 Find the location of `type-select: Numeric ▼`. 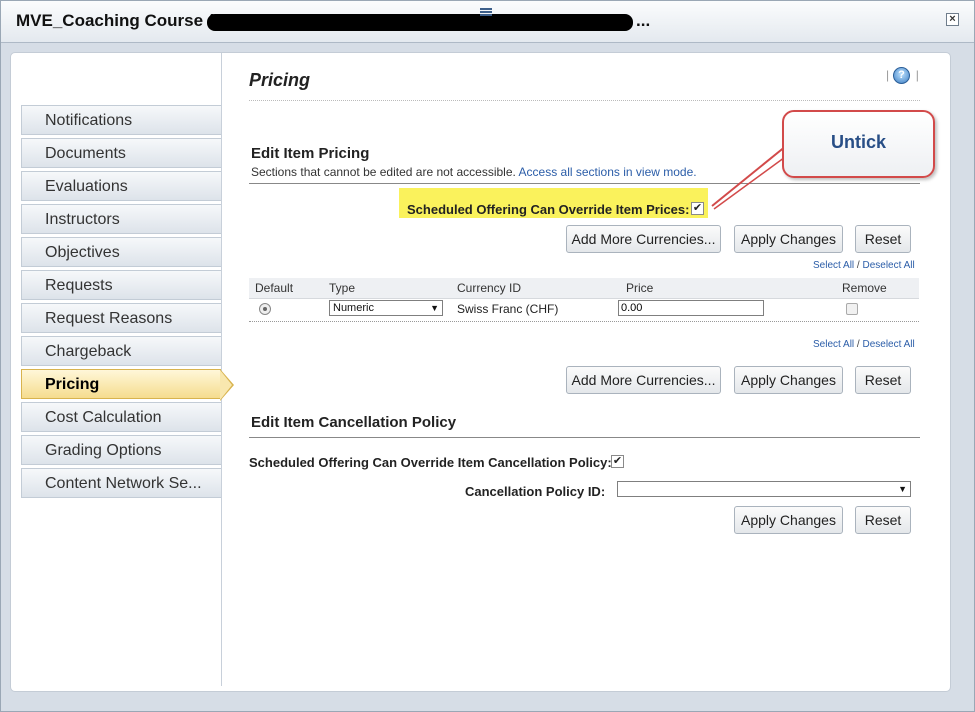

type-select: Numeric ▼ is located at coordinates (386, 308).